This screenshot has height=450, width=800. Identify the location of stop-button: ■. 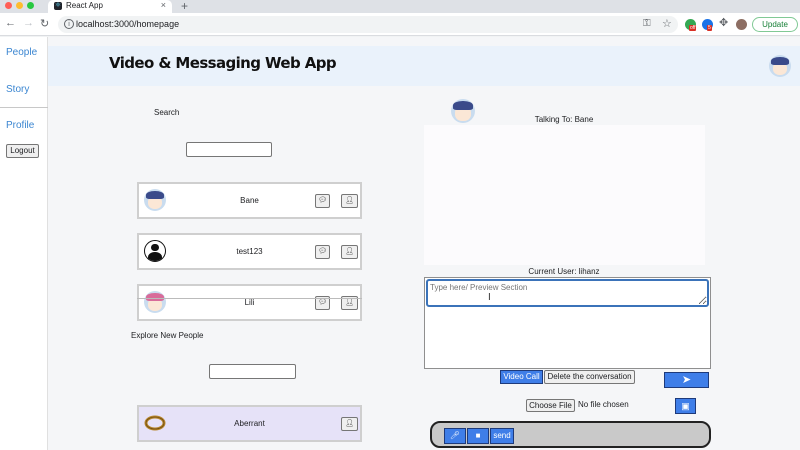
(478, 436).